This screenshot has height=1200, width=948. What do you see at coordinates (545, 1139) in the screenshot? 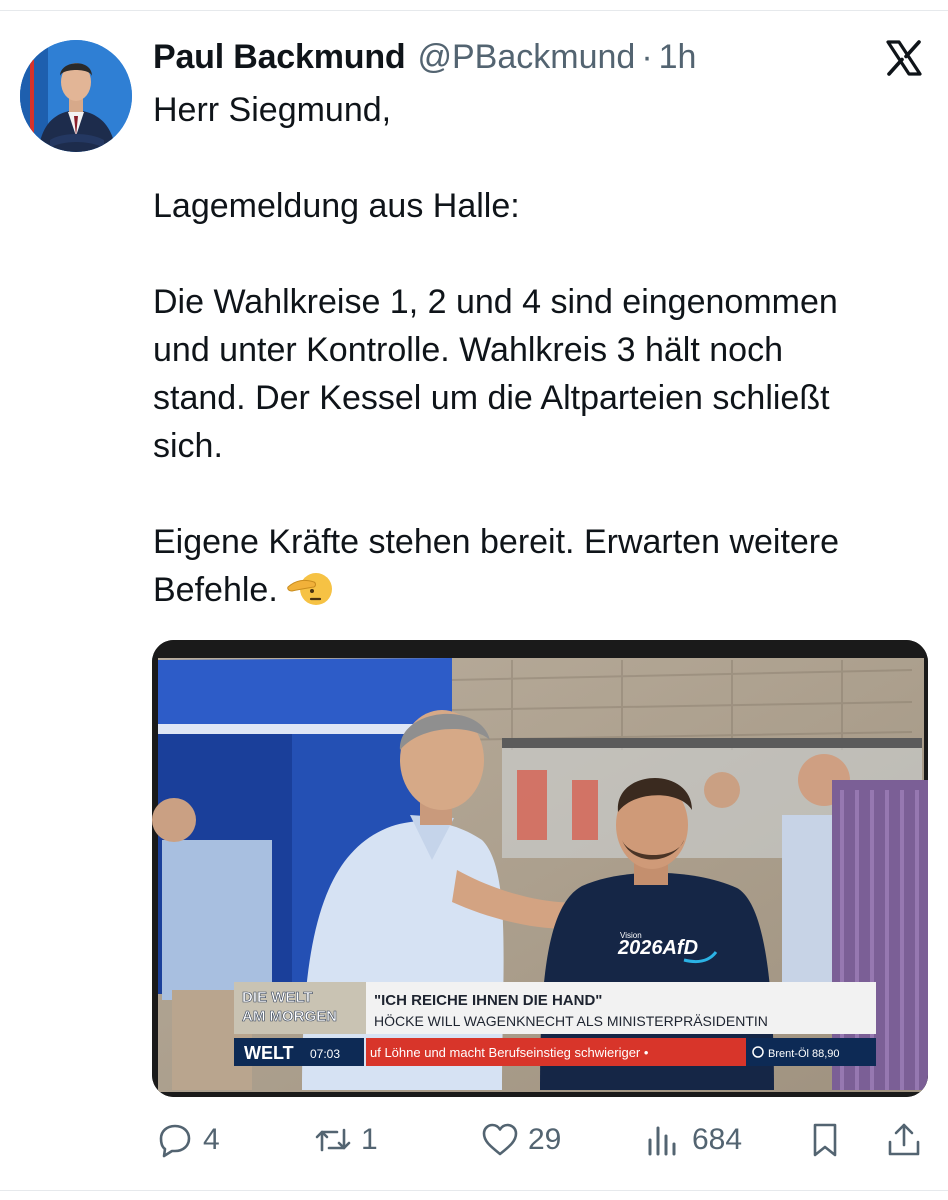
I see `like-count: 29` at bounding box center [545, 1139].